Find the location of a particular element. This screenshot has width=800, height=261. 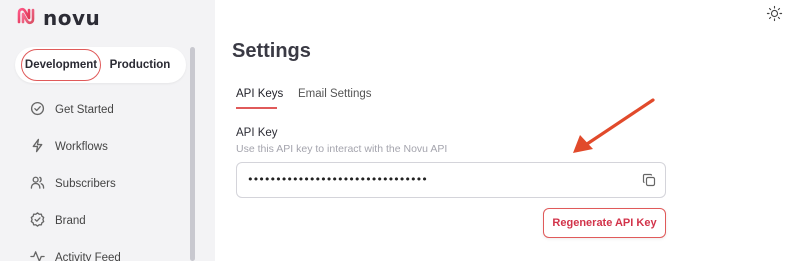

tab-email-settings: Email Settings is located at coordinates (335, 94).